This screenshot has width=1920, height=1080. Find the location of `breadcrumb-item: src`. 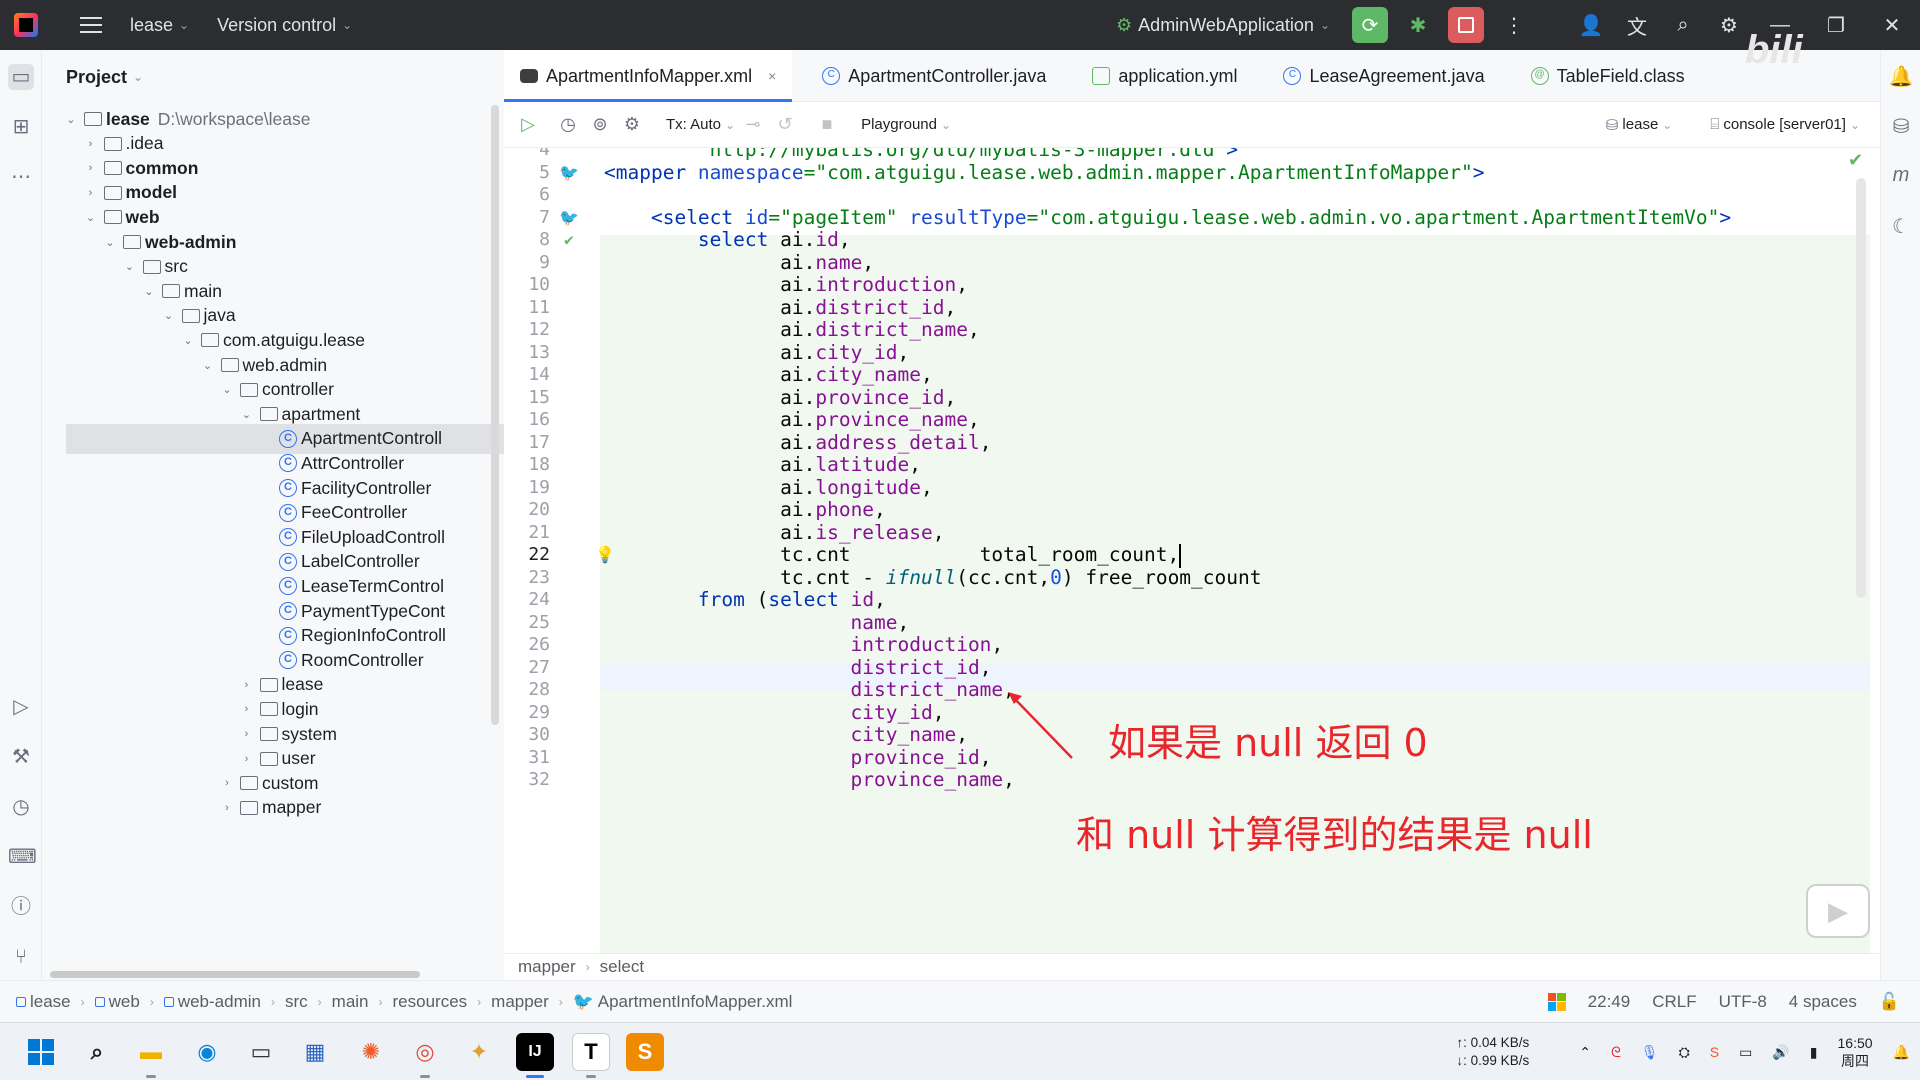

breadcrumb-item: src is located at coordinates (296, 1002).